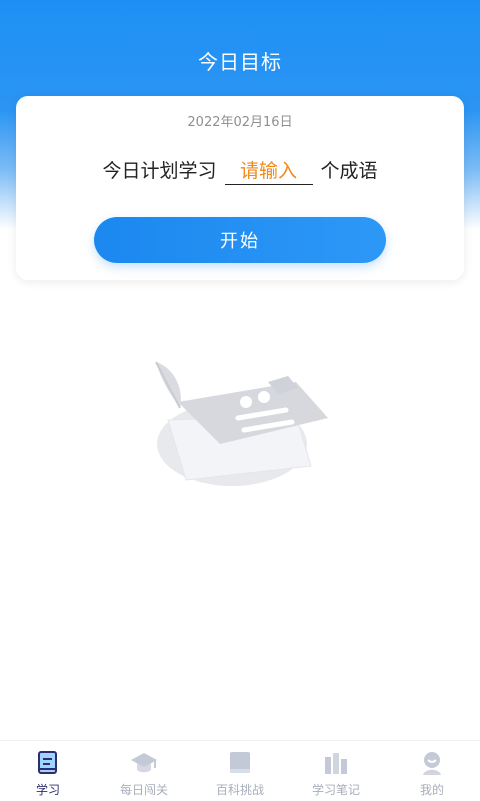  What do you see at coordinates (241, 423) in the screenshot?
I see `notebook-clipboard-illustration` at bounding box center [241, 423].